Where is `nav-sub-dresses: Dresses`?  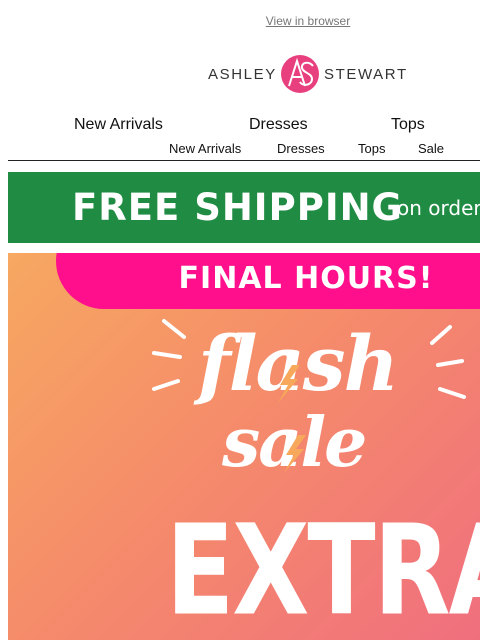 nav-sub-dresses: Dresses is located at coordinates (301, 148).